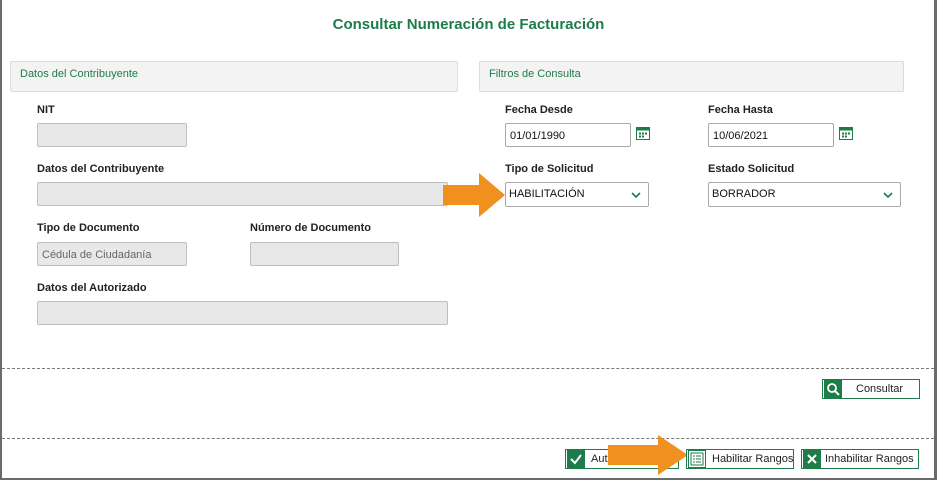 The image size is (937, 480). Describe the element at coordinates (880, 389) in the screenshot. I see `consultar-button-label: Consultar` at that location.